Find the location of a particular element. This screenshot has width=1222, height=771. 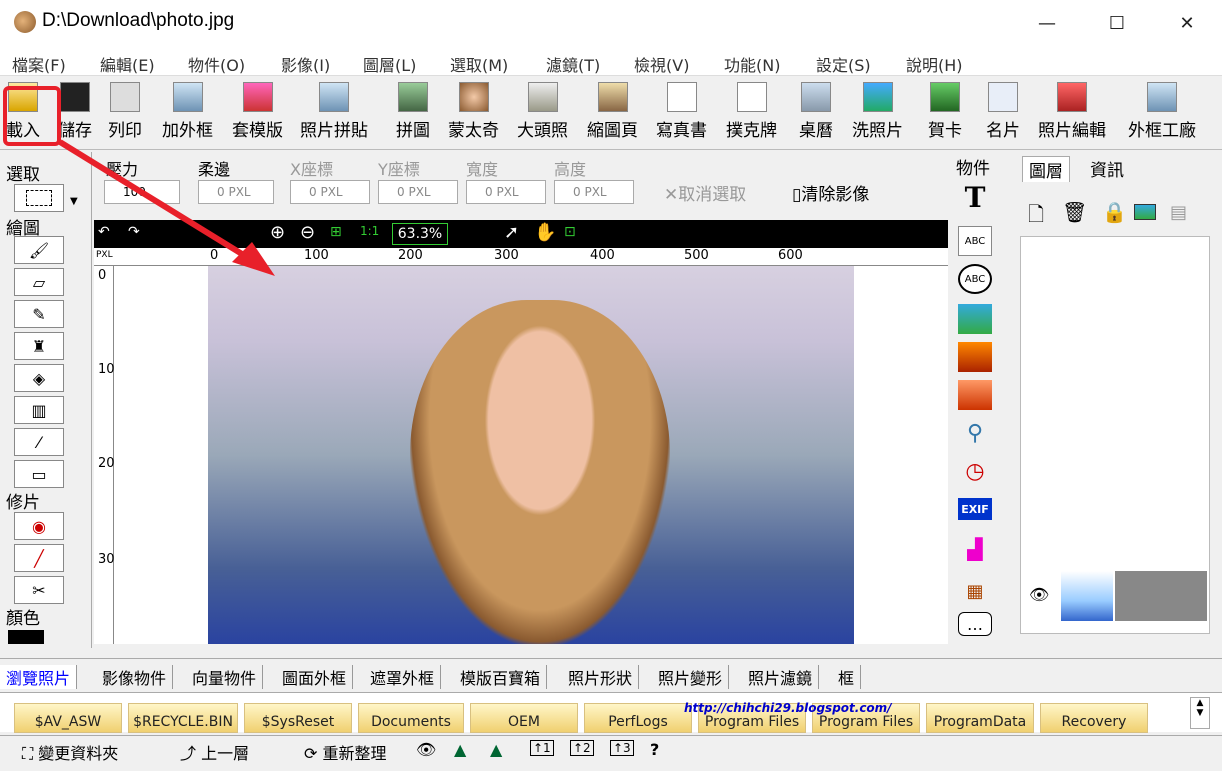

business-card-button: 名片 is located at coordinates (1003, 111).